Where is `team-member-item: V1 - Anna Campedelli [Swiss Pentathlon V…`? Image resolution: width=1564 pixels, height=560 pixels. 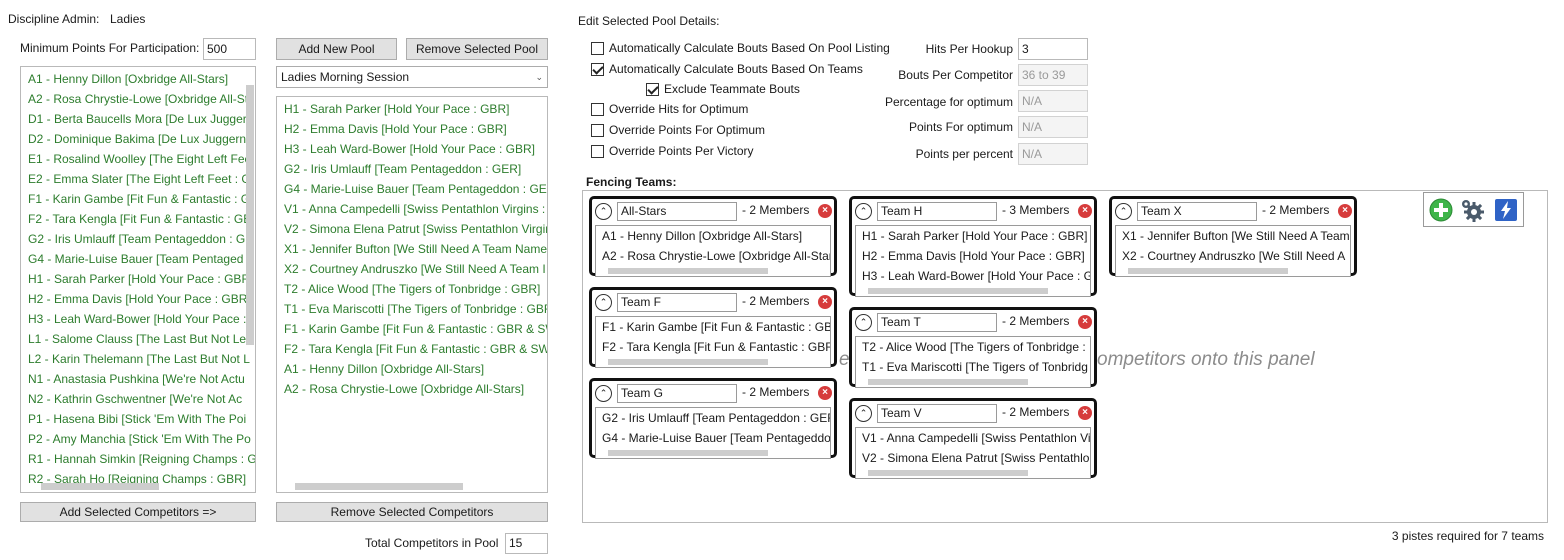 team-member-item: V1 - Anna Campedelli [Swiss Pentathlon V… is located at coordinates (973, 438).